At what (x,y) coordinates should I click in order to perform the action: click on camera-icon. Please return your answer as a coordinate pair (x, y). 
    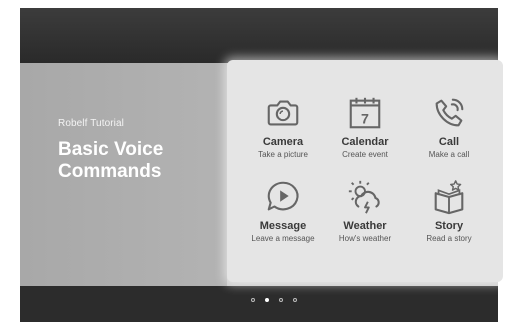
    Looking at the image, I should click on (283, 113).